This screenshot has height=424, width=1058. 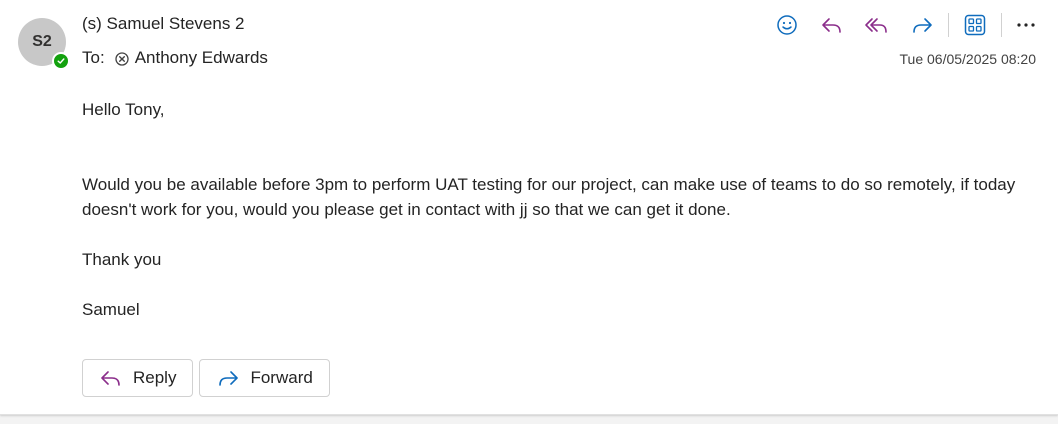 I want to click on reply-button: Reply, so click(x=138, y=378).